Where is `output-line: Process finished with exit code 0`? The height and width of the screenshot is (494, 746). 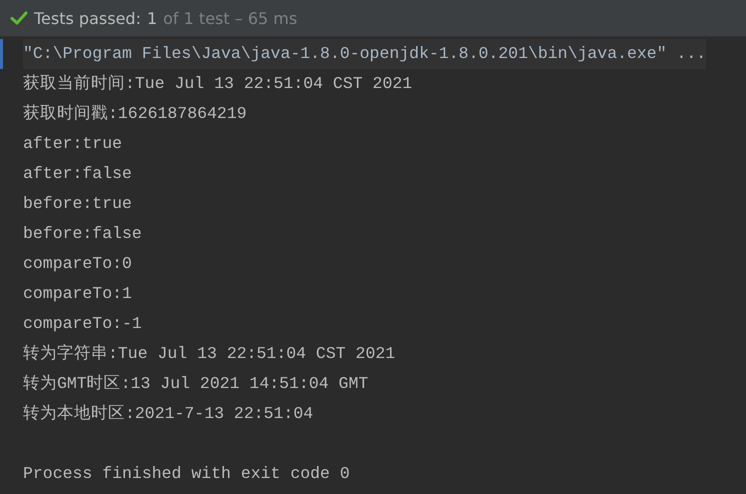
output-line: Process finished with exit code 0 is located at coordinates (186, 474).